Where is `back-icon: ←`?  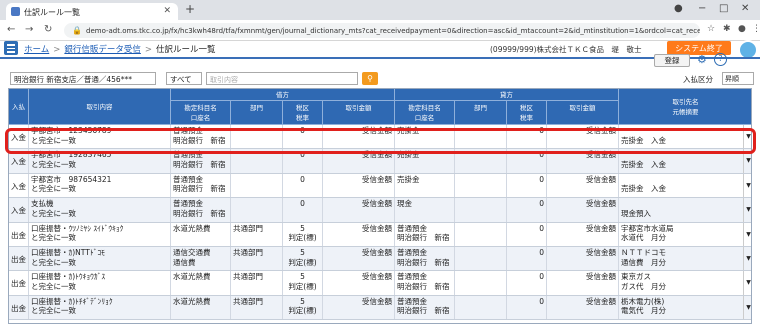 back-icon: ← is located at coordinates (11, 29).